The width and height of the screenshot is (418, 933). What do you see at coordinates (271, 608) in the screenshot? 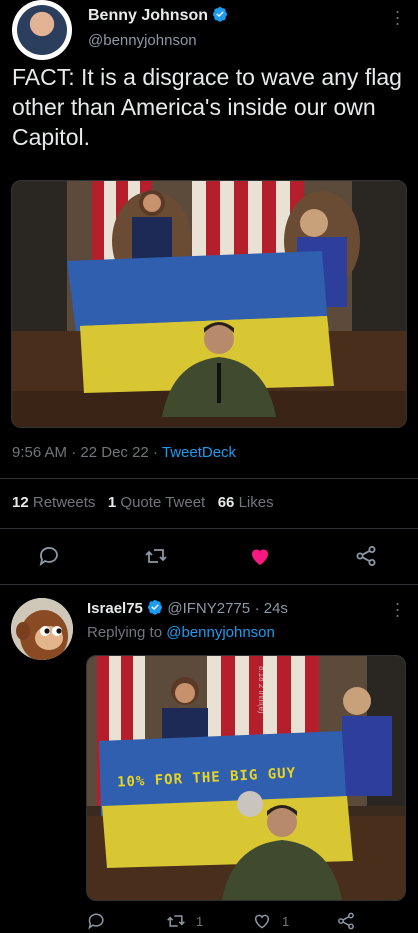
I see `reply-time: · 24s` at bounding box center [271, 608].